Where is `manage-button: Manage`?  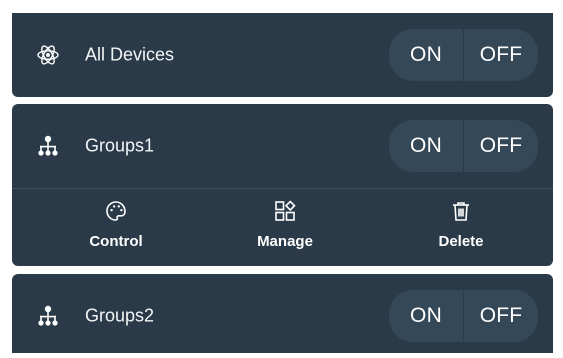 manage-button: Manage is located at coordinates (285, 224).